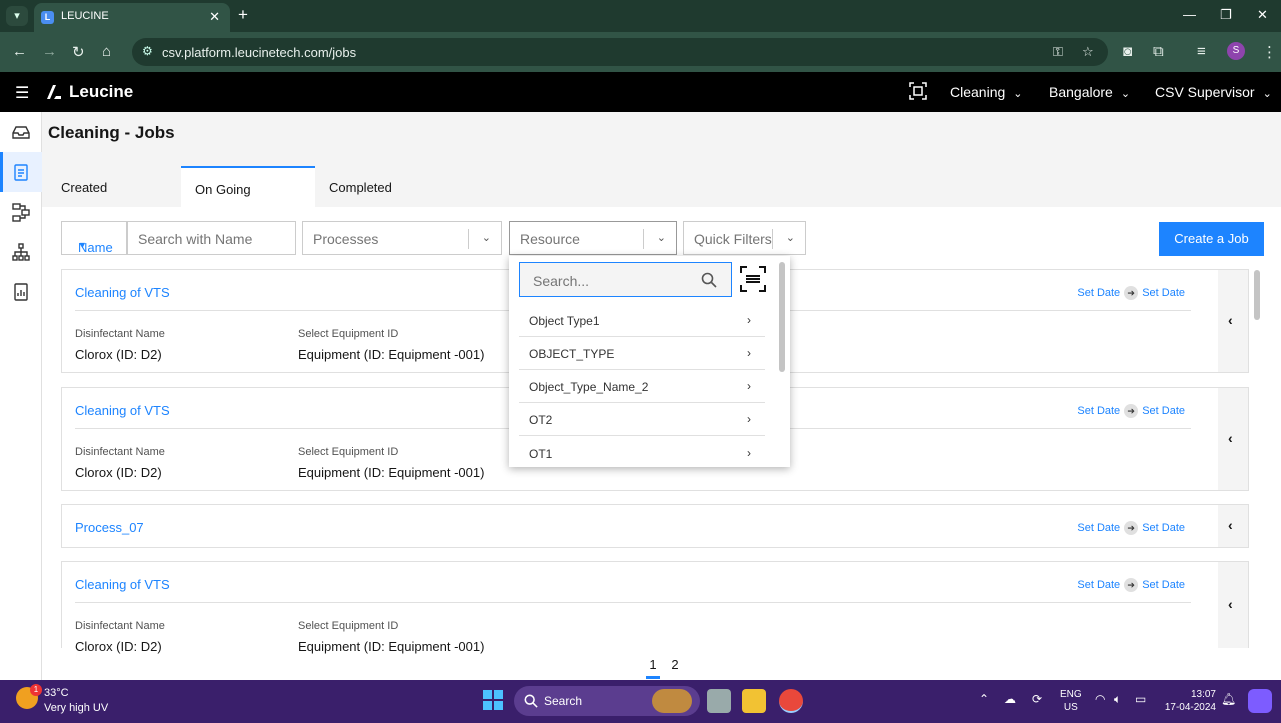 The image size is (1281, 723). Describe the element at coordinates (918, 91) in the screenshot. I see `scan-icon` at that location.